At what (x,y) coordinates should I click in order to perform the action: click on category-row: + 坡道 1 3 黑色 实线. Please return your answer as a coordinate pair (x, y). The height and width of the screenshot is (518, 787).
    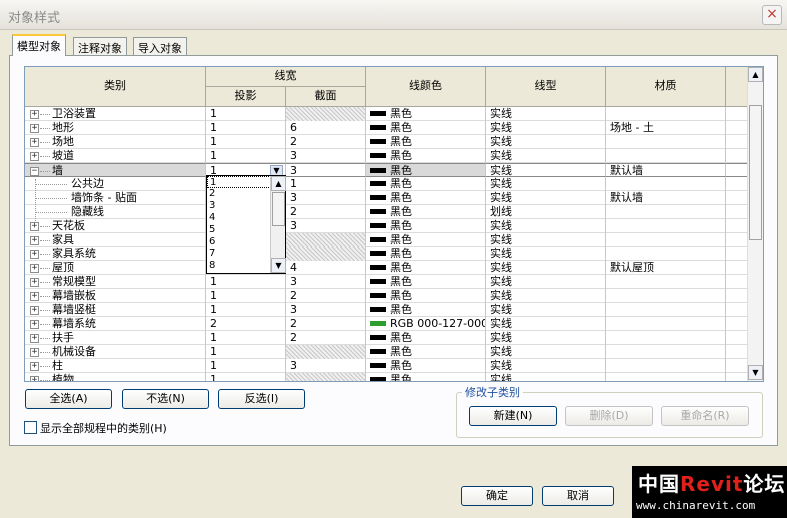
    Looking at the image, I should click on (387, 156).